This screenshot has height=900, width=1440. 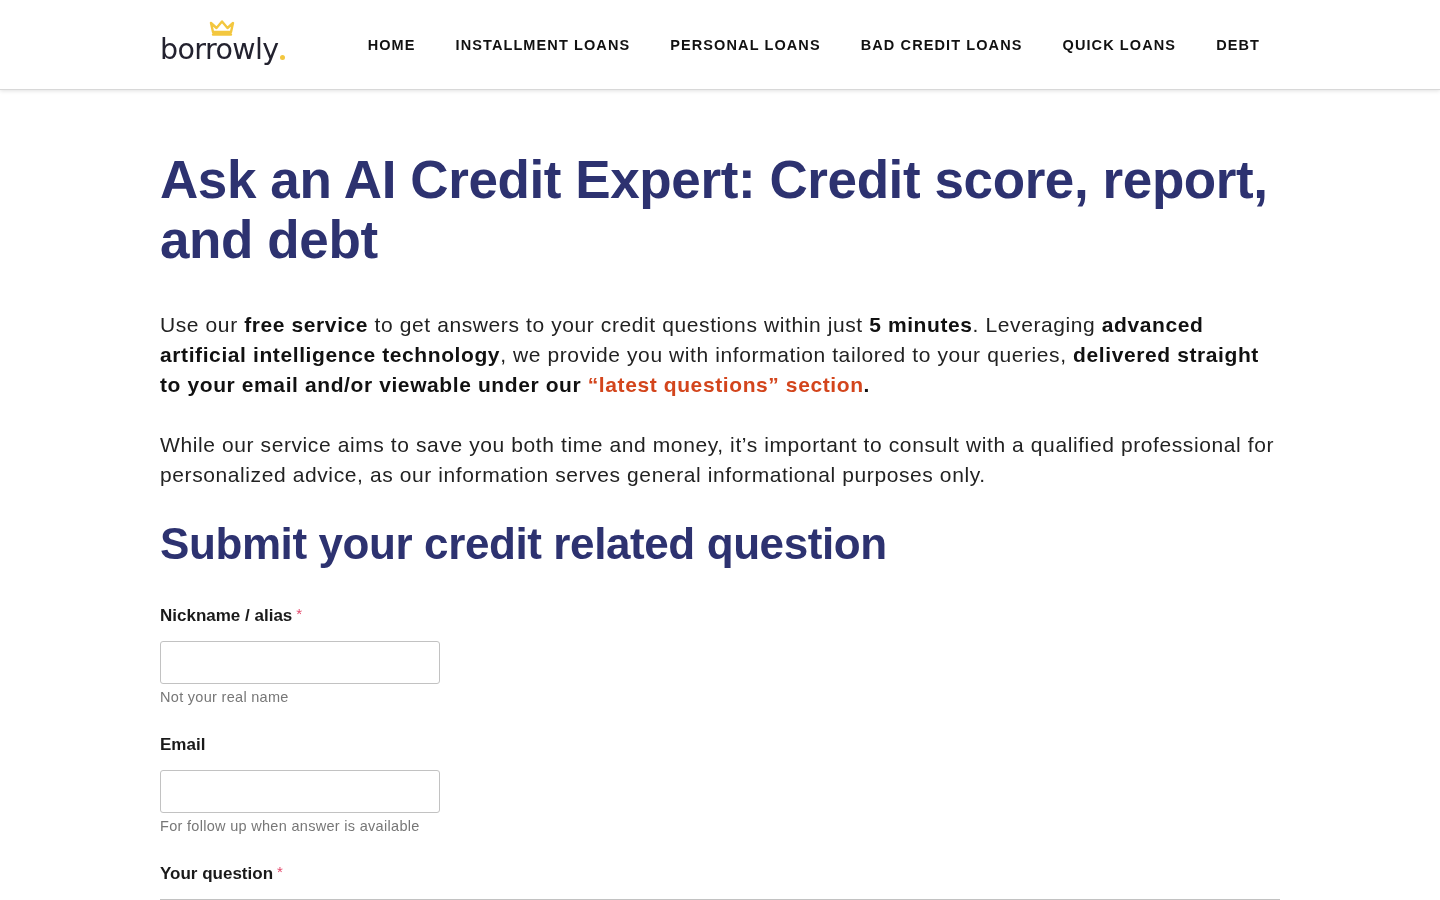 I want to click on dot-icon, so click(x=282, y=57).